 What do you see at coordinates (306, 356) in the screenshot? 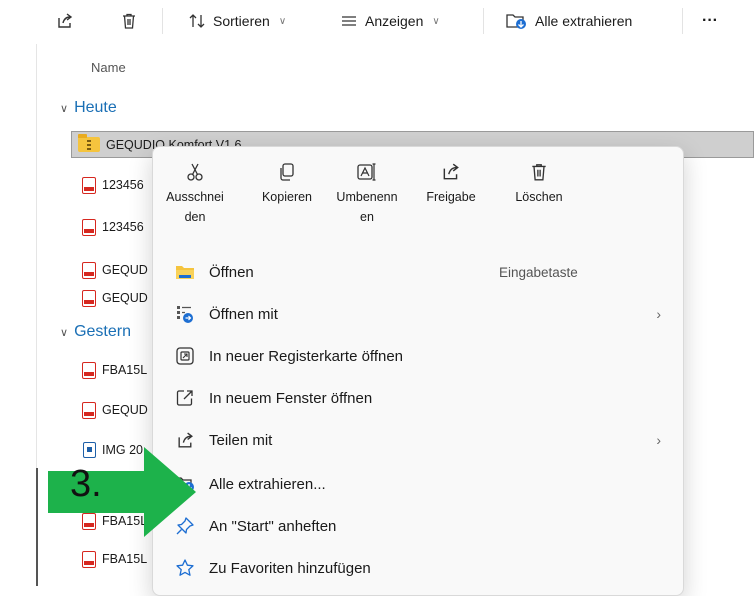
I see `menu-item-label: In neuer Registerkarte öffnen` at bounding box center [306, 356].